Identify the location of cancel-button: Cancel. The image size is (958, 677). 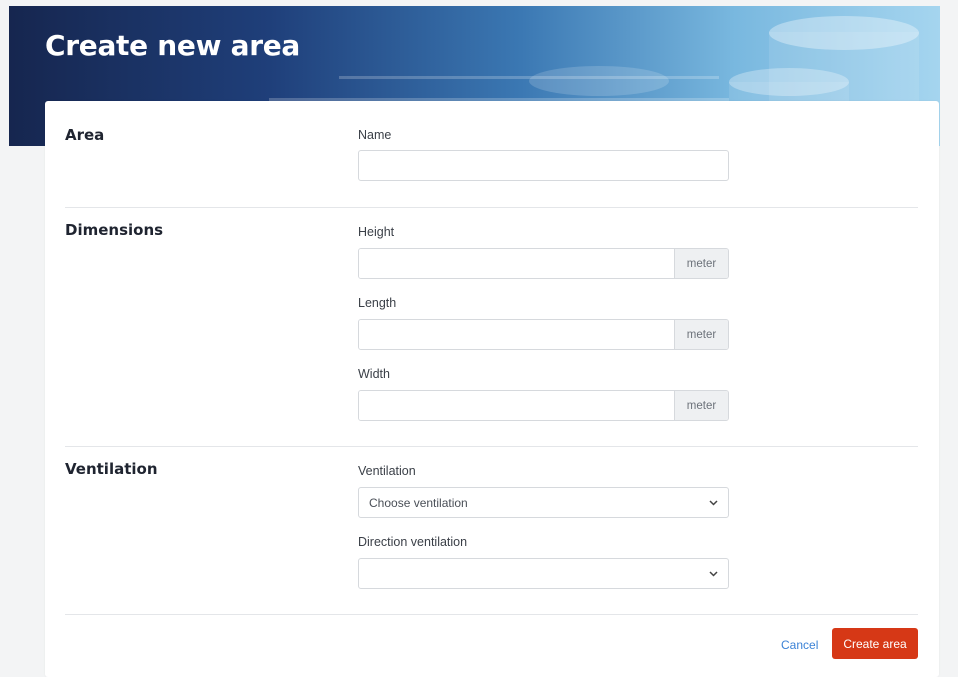
(799, 645).